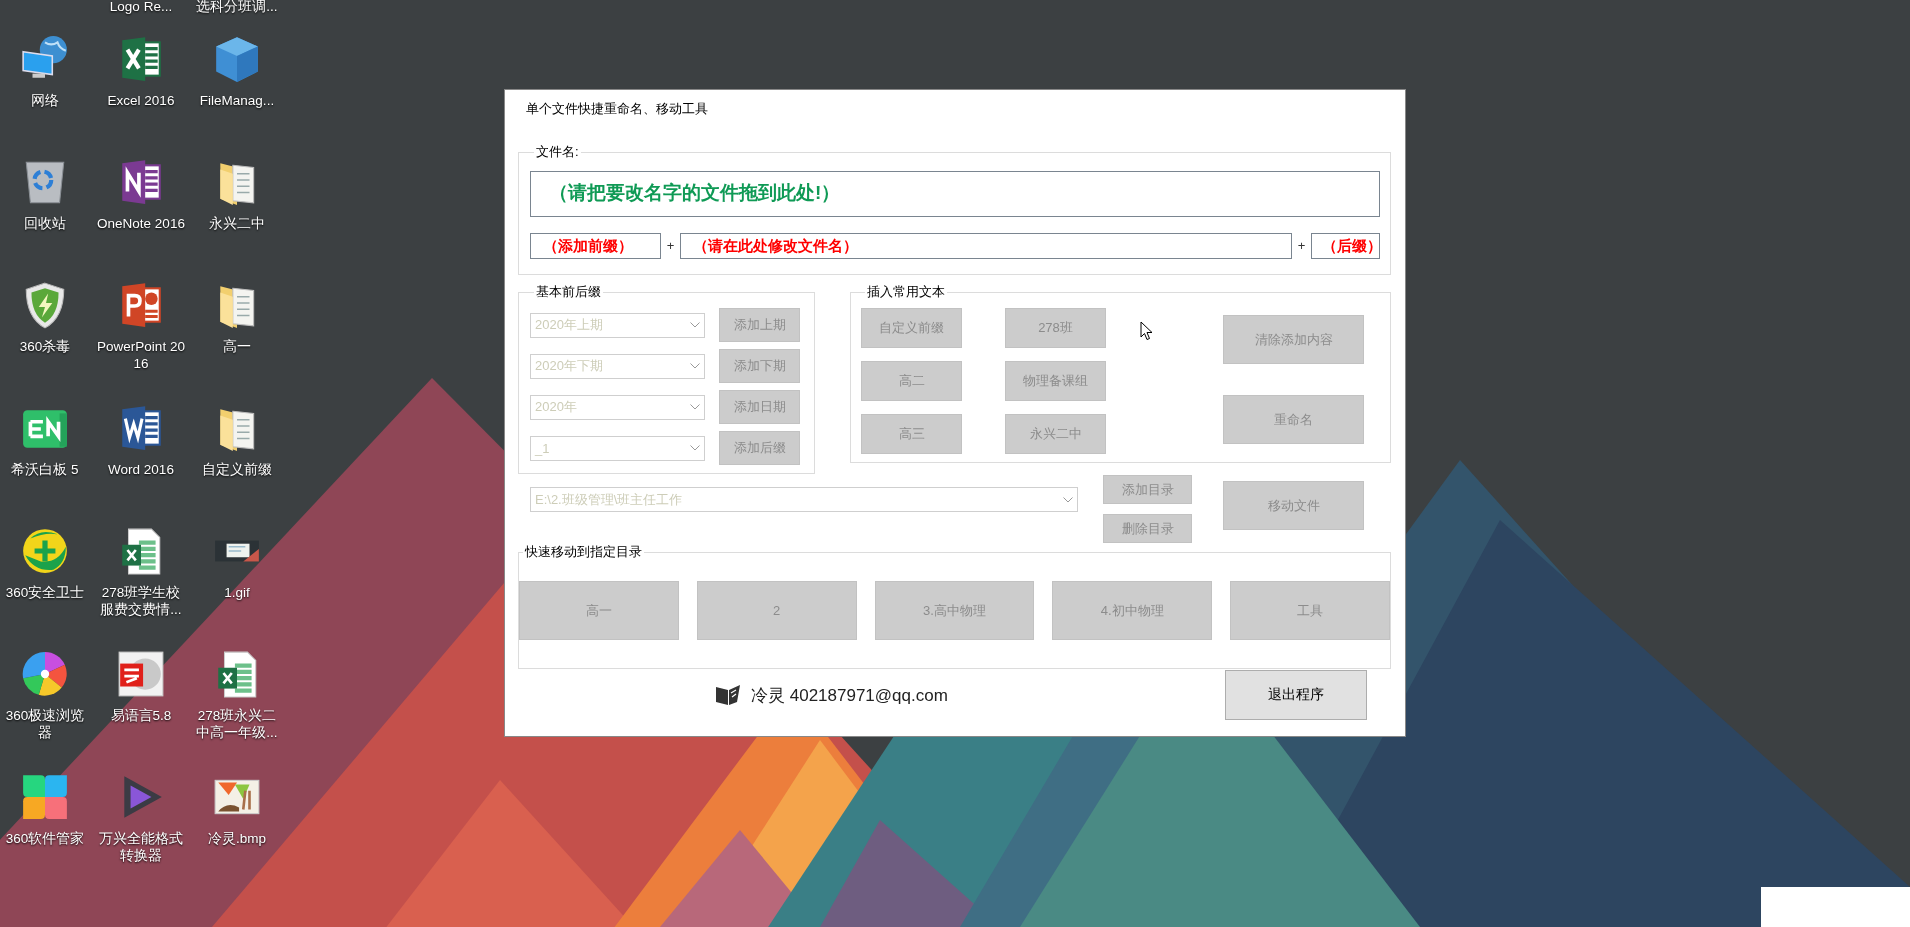  I want to click on logo-icon, so click(728, 695).